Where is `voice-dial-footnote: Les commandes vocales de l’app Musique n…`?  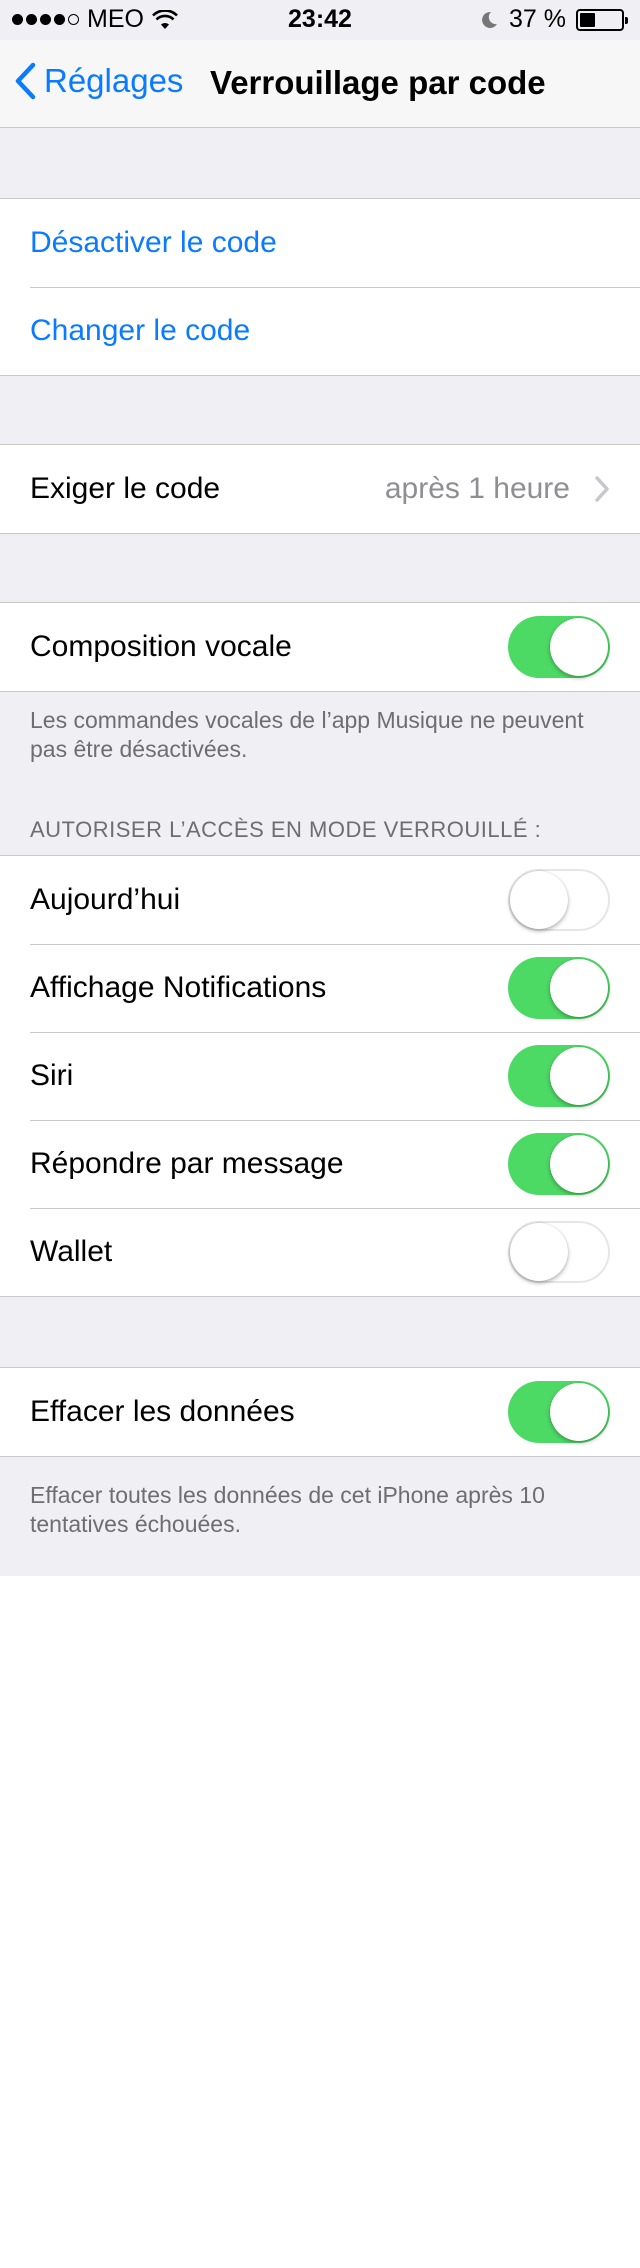
voice-dial-footnote: Les commandes vocales de l’app Musique n… is located at coordinates (307, 734).